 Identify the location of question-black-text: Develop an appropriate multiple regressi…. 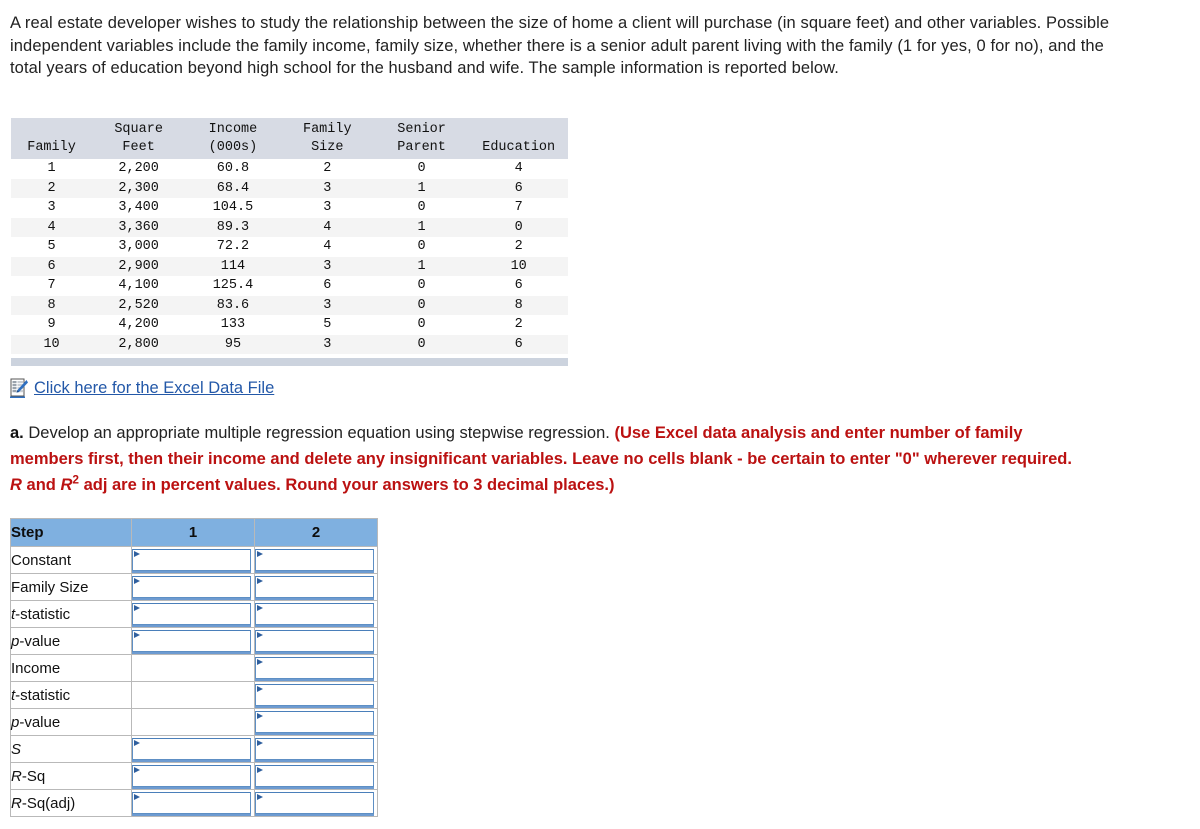
(319, 433).